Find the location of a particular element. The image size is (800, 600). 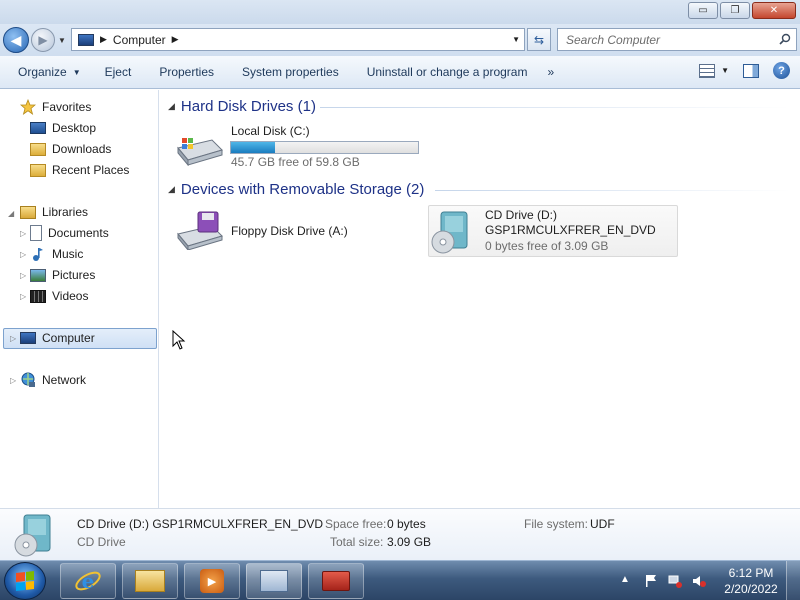

expand-videos-icon: ▷ is located at coordinates (23, 296).